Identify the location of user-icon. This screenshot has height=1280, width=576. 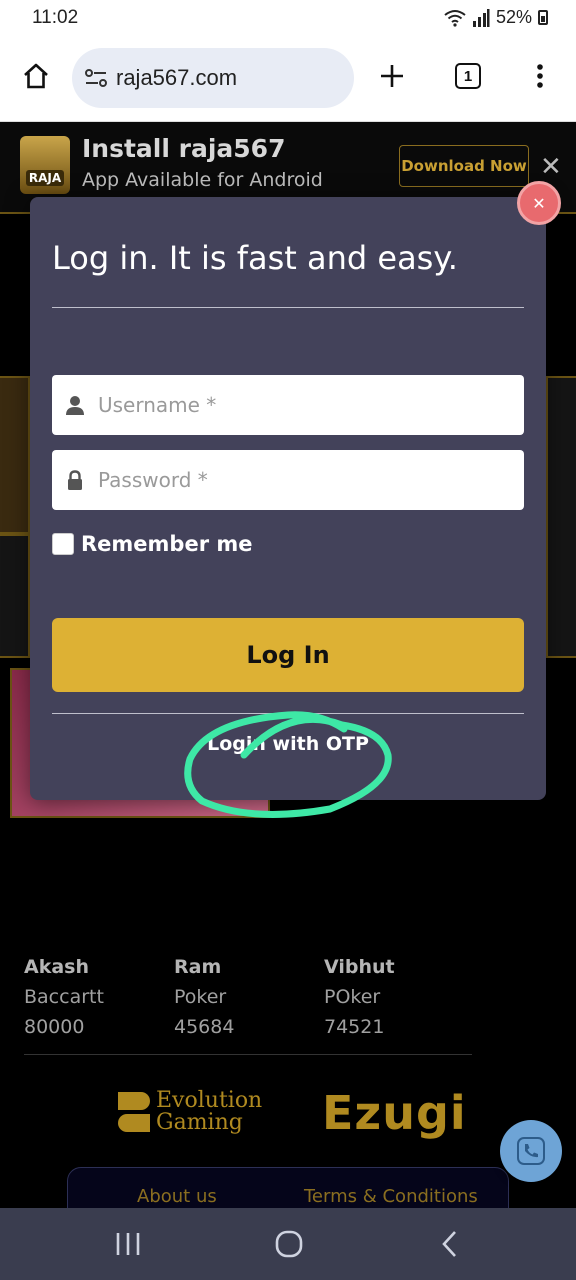
(75, 405).